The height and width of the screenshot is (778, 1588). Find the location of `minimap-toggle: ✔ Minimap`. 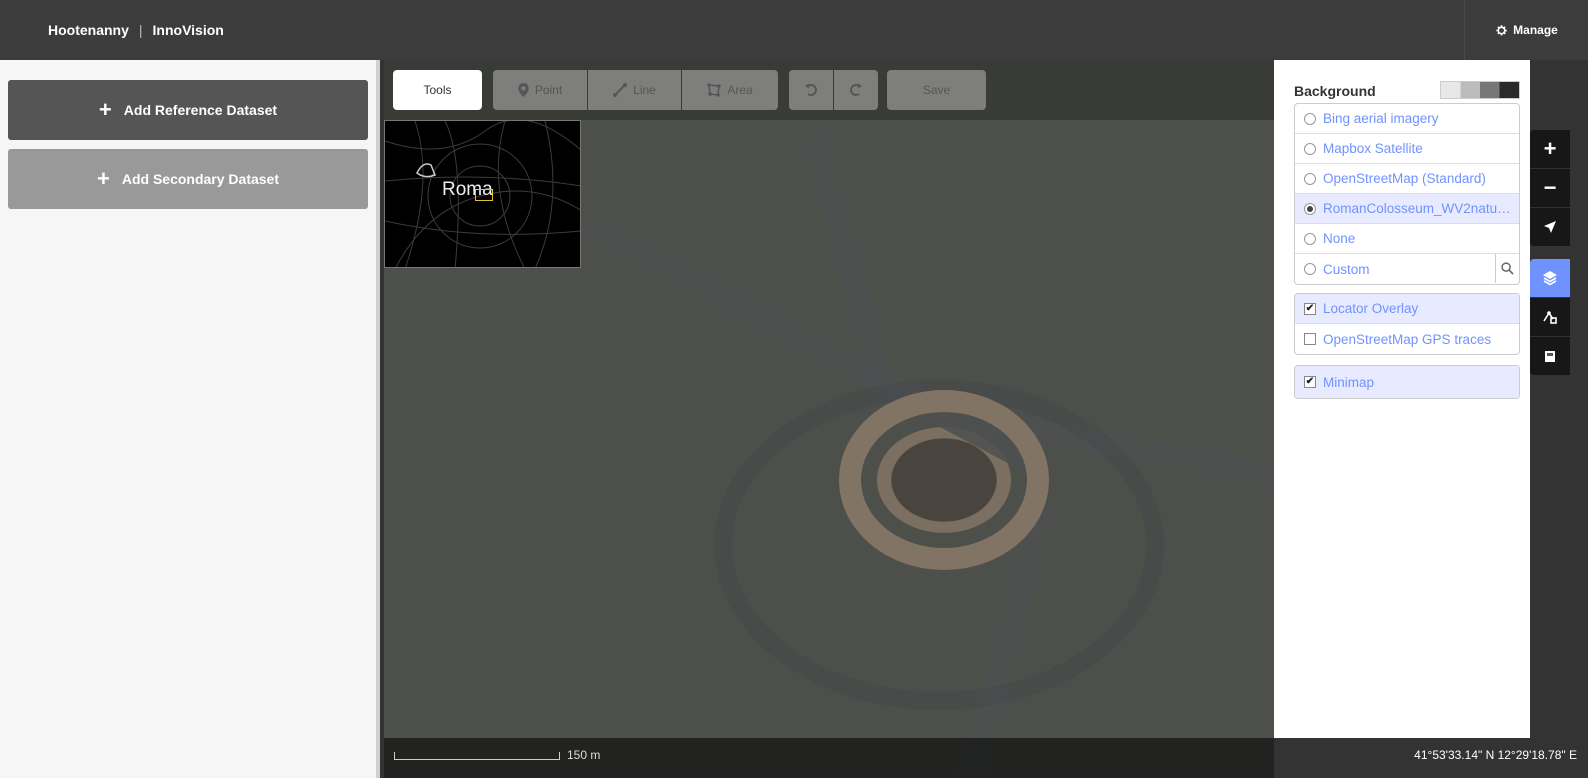

minimap-toggle: ✔ Minimap is located at coordinates (1407, 382).